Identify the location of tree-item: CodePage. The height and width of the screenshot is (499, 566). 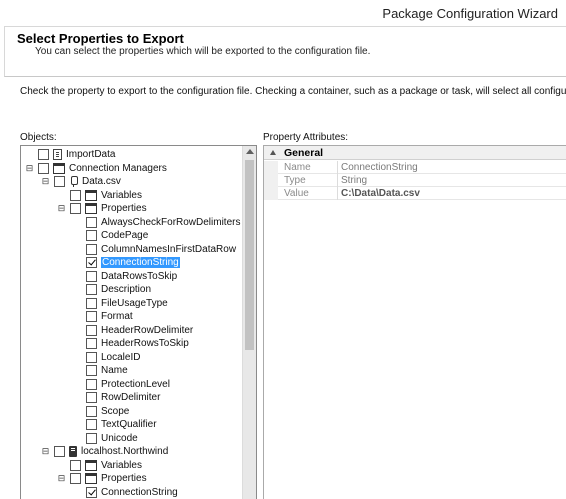
(110, 235).